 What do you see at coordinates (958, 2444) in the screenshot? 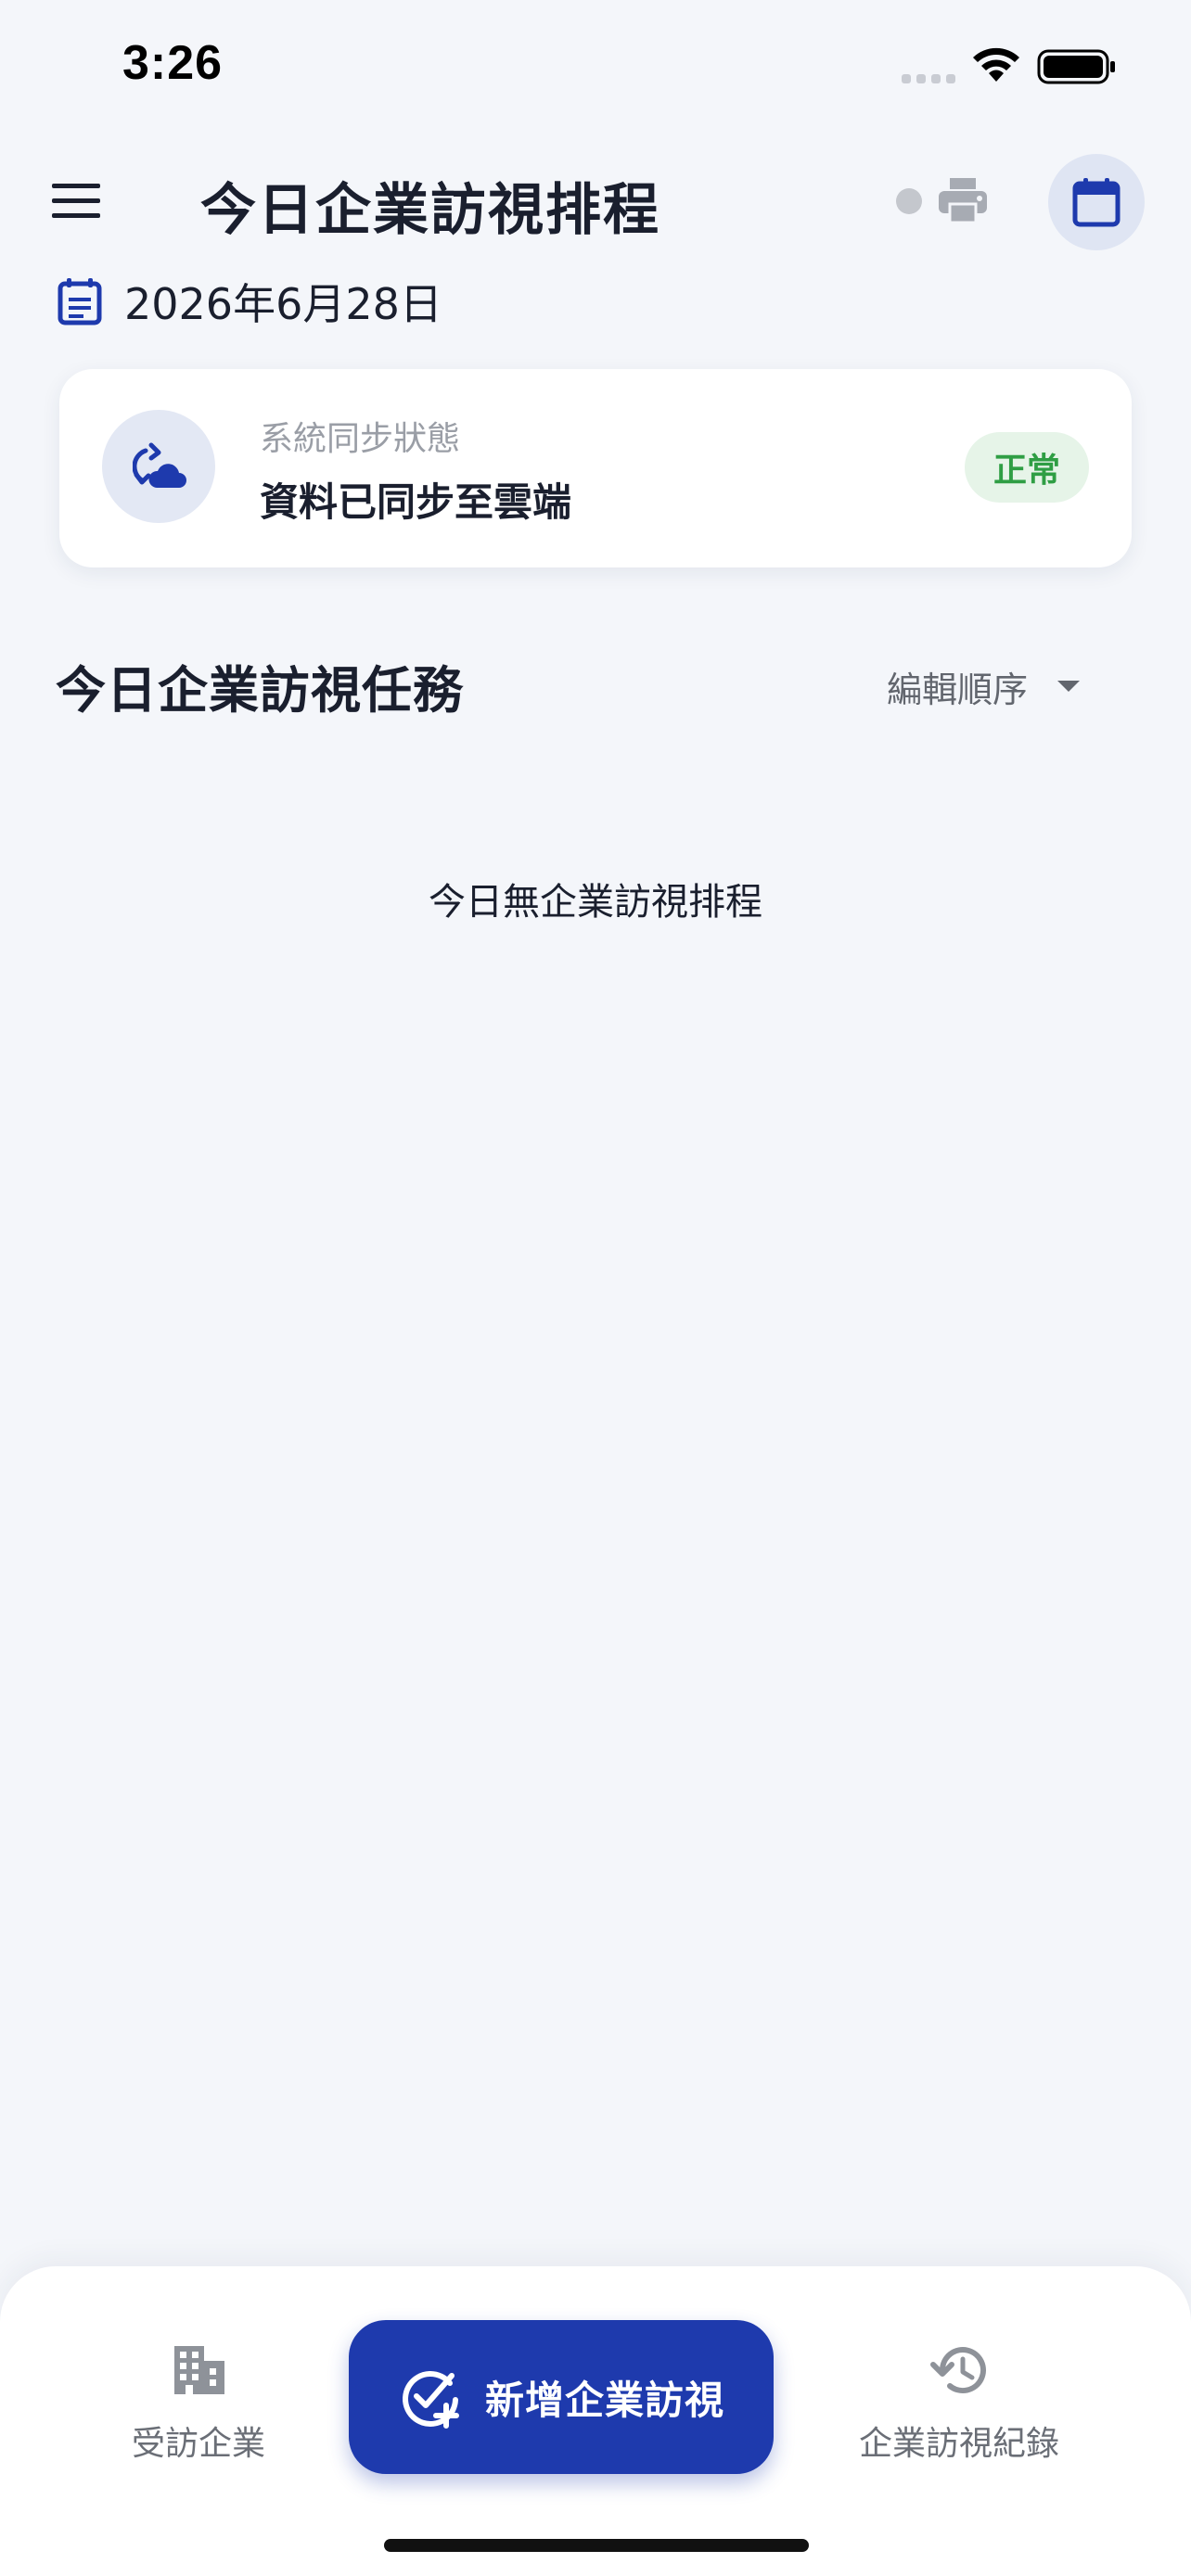
I see `nav-visit-history-label: 企業訪視紀錄` at bounding box center [958, 2444].